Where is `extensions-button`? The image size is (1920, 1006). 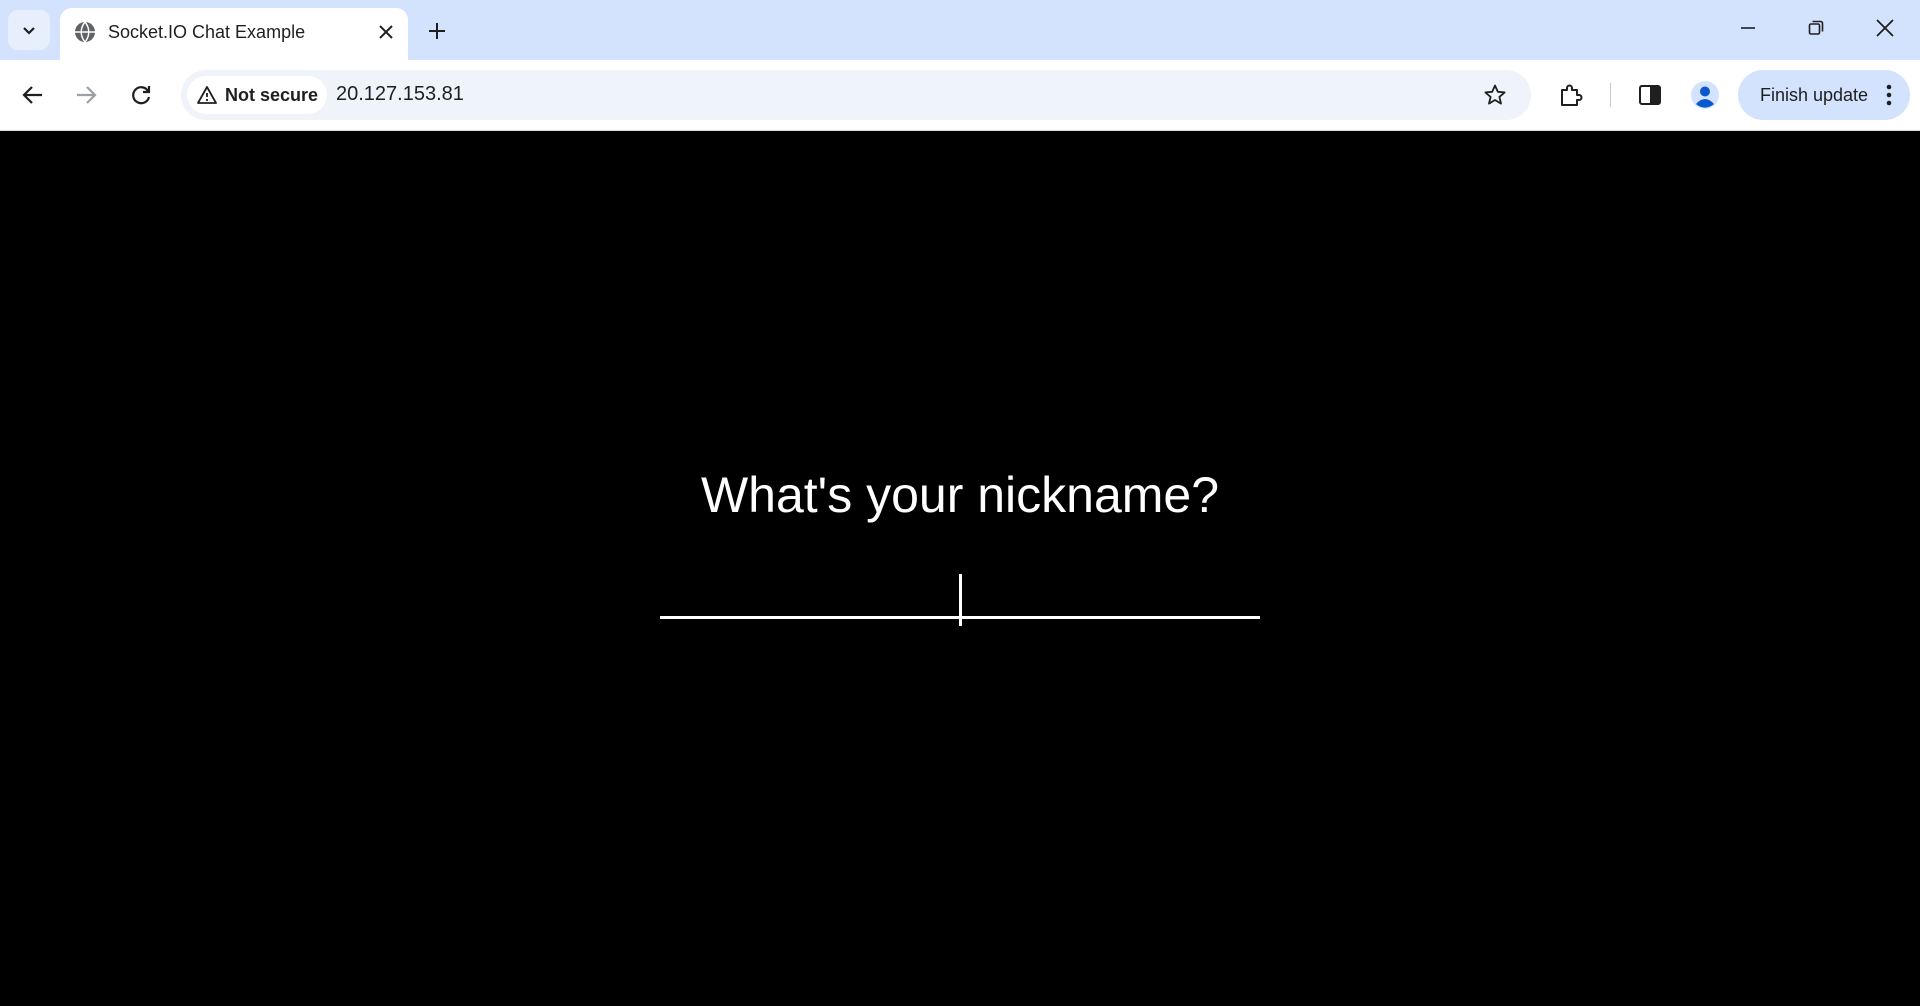 extensions-button is located at coordinates (1571, 95).